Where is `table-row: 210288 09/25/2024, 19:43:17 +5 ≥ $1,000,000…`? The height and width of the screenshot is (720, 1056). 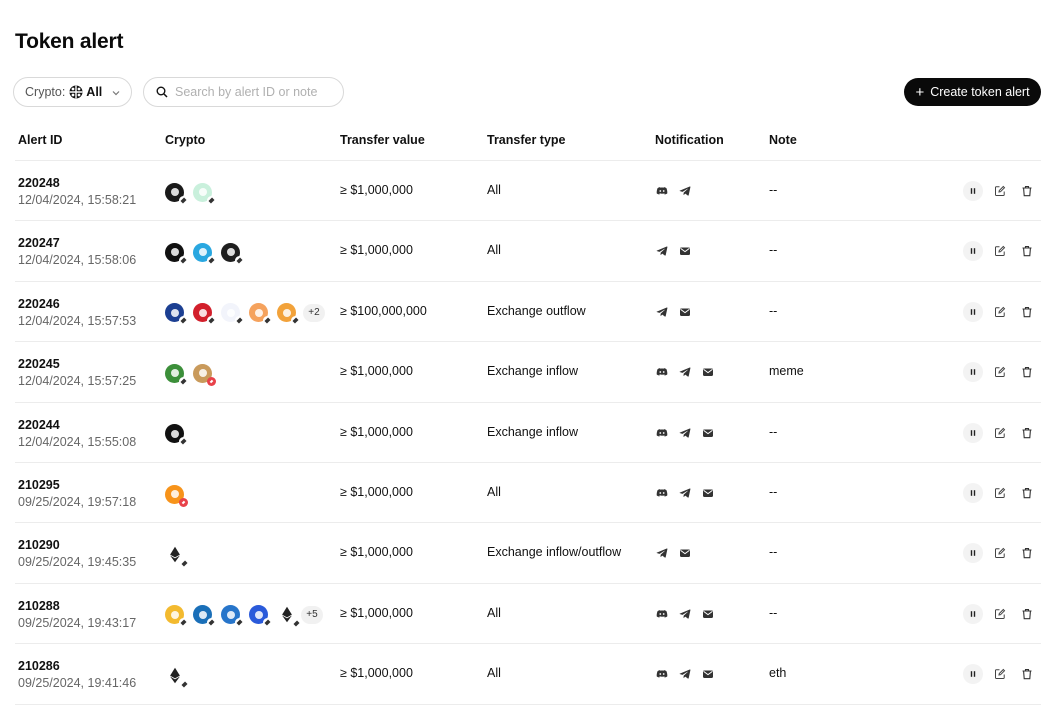 table-row: 210288 09/25/2024, 19:43:17 +5 ≥ $1,000,000… is located at coordinates (528, 614).